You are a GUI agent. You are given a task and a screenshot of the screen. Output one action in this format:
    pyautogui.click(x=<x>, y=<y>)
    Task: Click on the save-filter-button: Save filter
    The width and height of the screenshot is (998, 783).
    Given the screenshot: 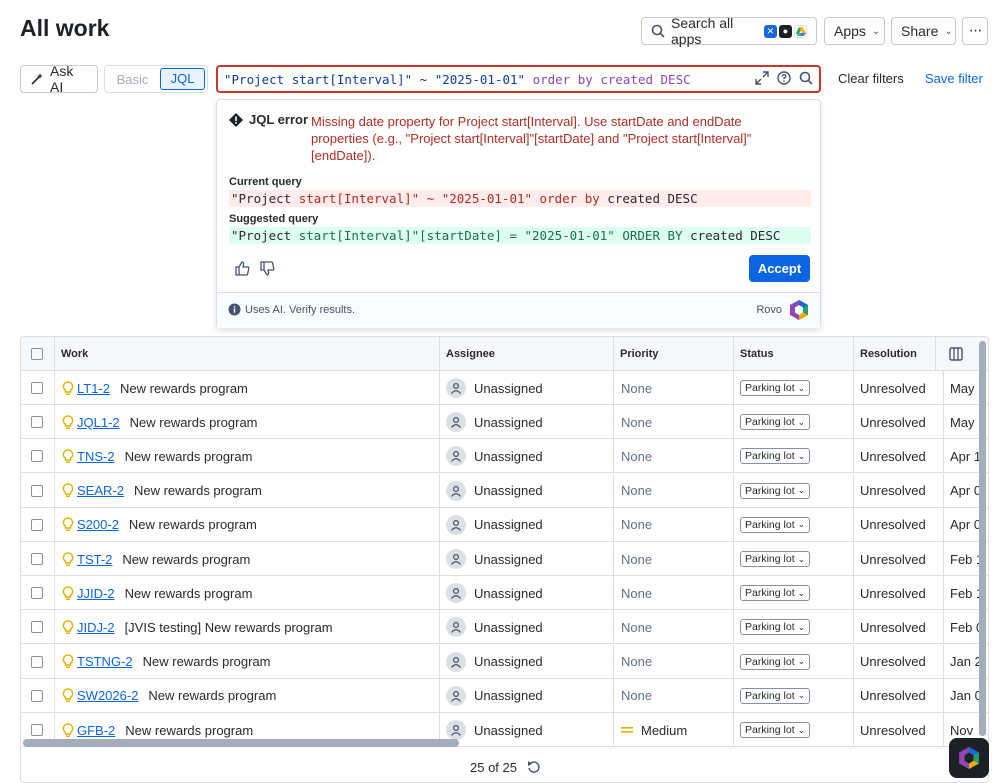 What is the action you would take?
    pyautogui.click(x=954, y=78)
    